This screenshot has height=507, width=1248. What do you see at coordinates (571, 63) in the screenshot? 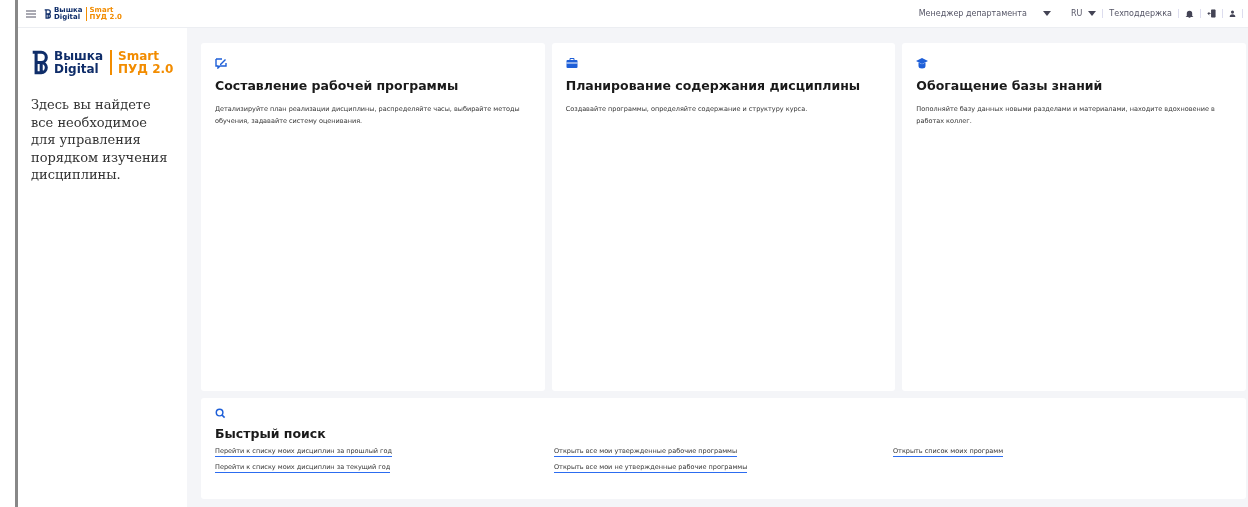
I see `briefcase-icon` at bounding box center [571, 63].